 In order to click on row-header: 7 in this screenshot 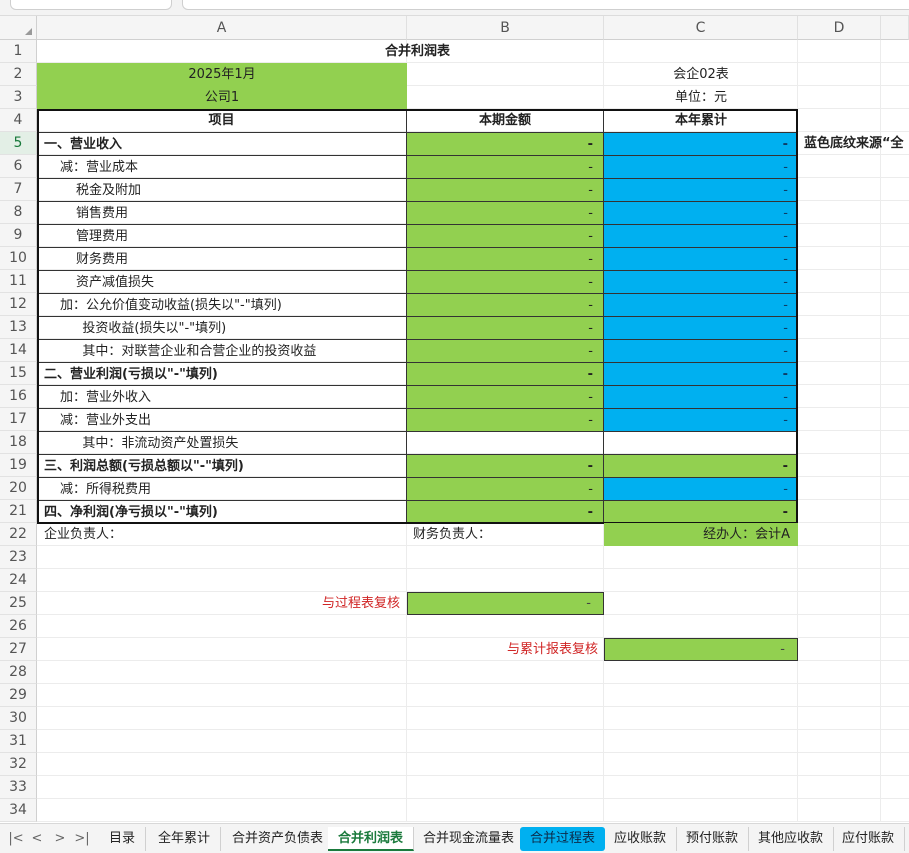, I will do `click(18, 189)`.